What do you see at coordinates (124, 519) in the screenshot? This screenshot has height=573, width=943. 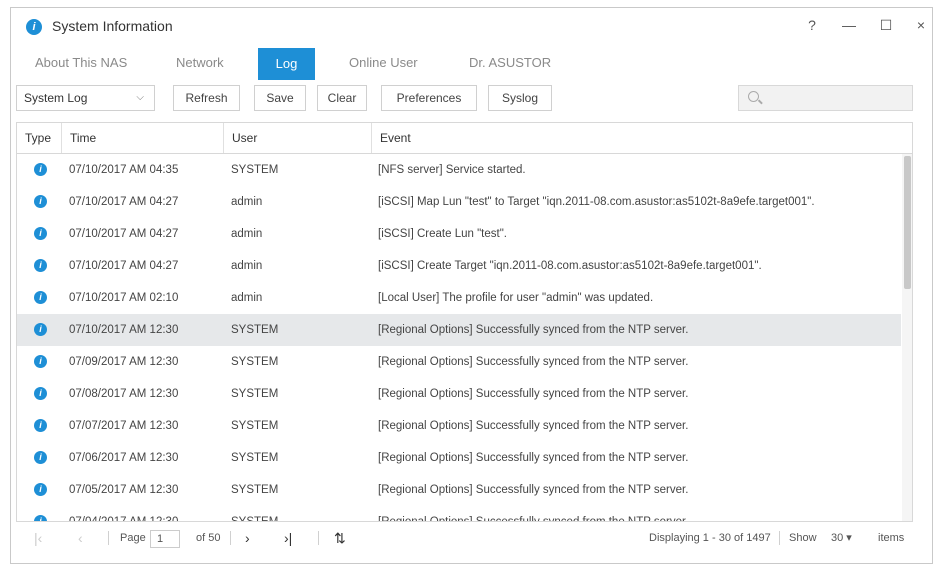 I see `row-time: 07/04/2017 AM 12:30` at bounding box center [124, 519].